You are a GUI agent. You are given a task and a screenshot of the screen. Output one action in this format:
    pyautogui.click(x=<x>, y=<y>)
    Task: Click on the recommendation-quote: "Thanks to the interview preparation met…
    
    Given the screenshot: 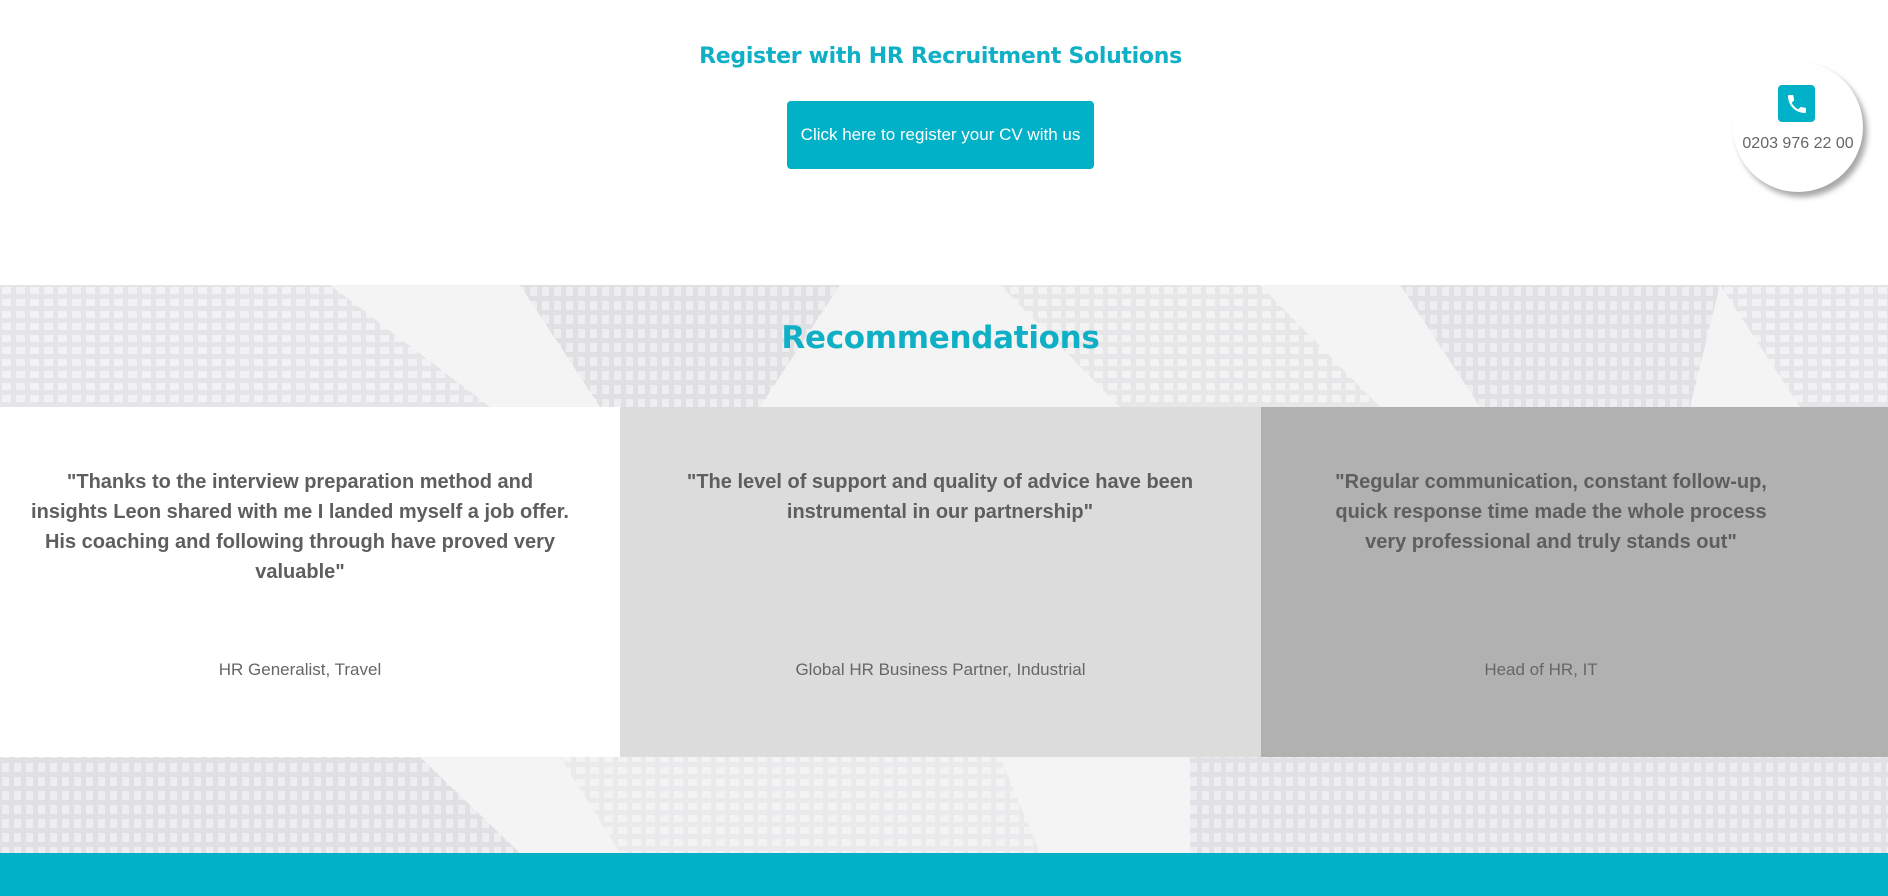 What is the action you would take?
    pyautogui.click(x=300, y=527)
    